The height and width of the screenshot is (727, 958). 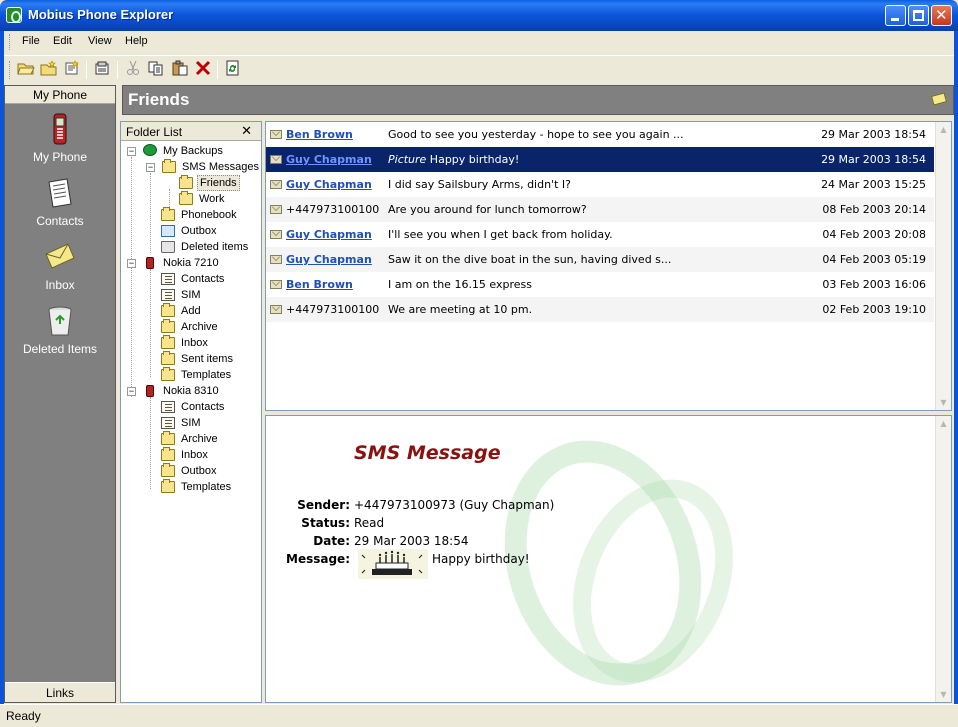 What do you see at coordinates (191, 423) in the screenshot?
I see `tree-item-label: SIM` at bounding box center [191, 423].